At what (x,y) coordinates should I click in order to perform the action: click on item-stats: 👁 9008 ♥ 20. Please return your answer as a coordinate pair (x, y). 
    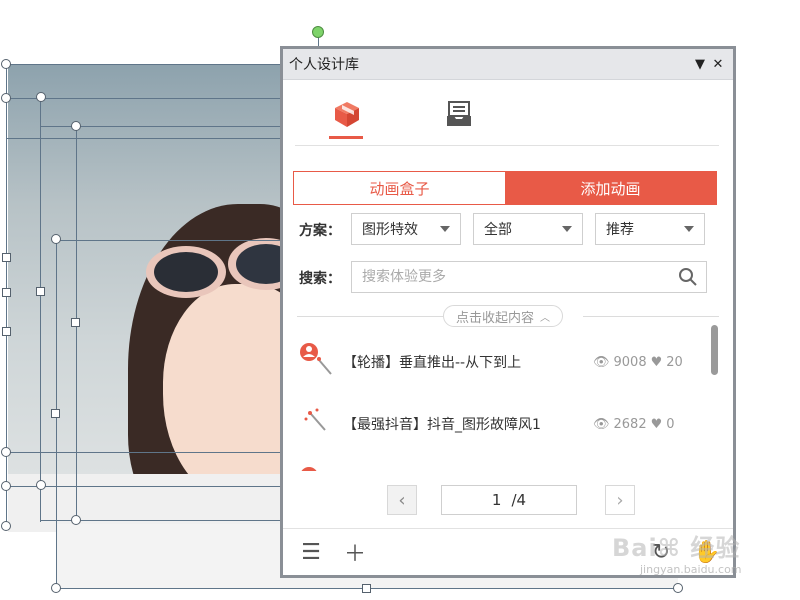
    Looking at the image, I should click on (638, 362).